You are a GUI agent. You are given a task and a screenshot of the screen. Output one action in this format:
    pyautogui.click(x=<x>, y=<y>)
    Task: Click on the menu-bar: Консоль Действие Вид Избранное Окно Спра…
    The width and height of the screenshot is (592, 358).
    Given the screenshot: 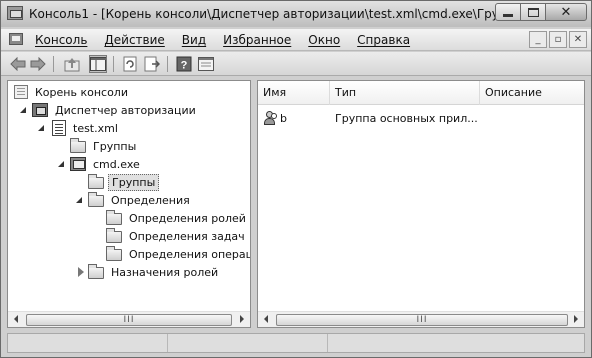 What is the action you would take?
    pyautogui.click(x=296, y=40)
    